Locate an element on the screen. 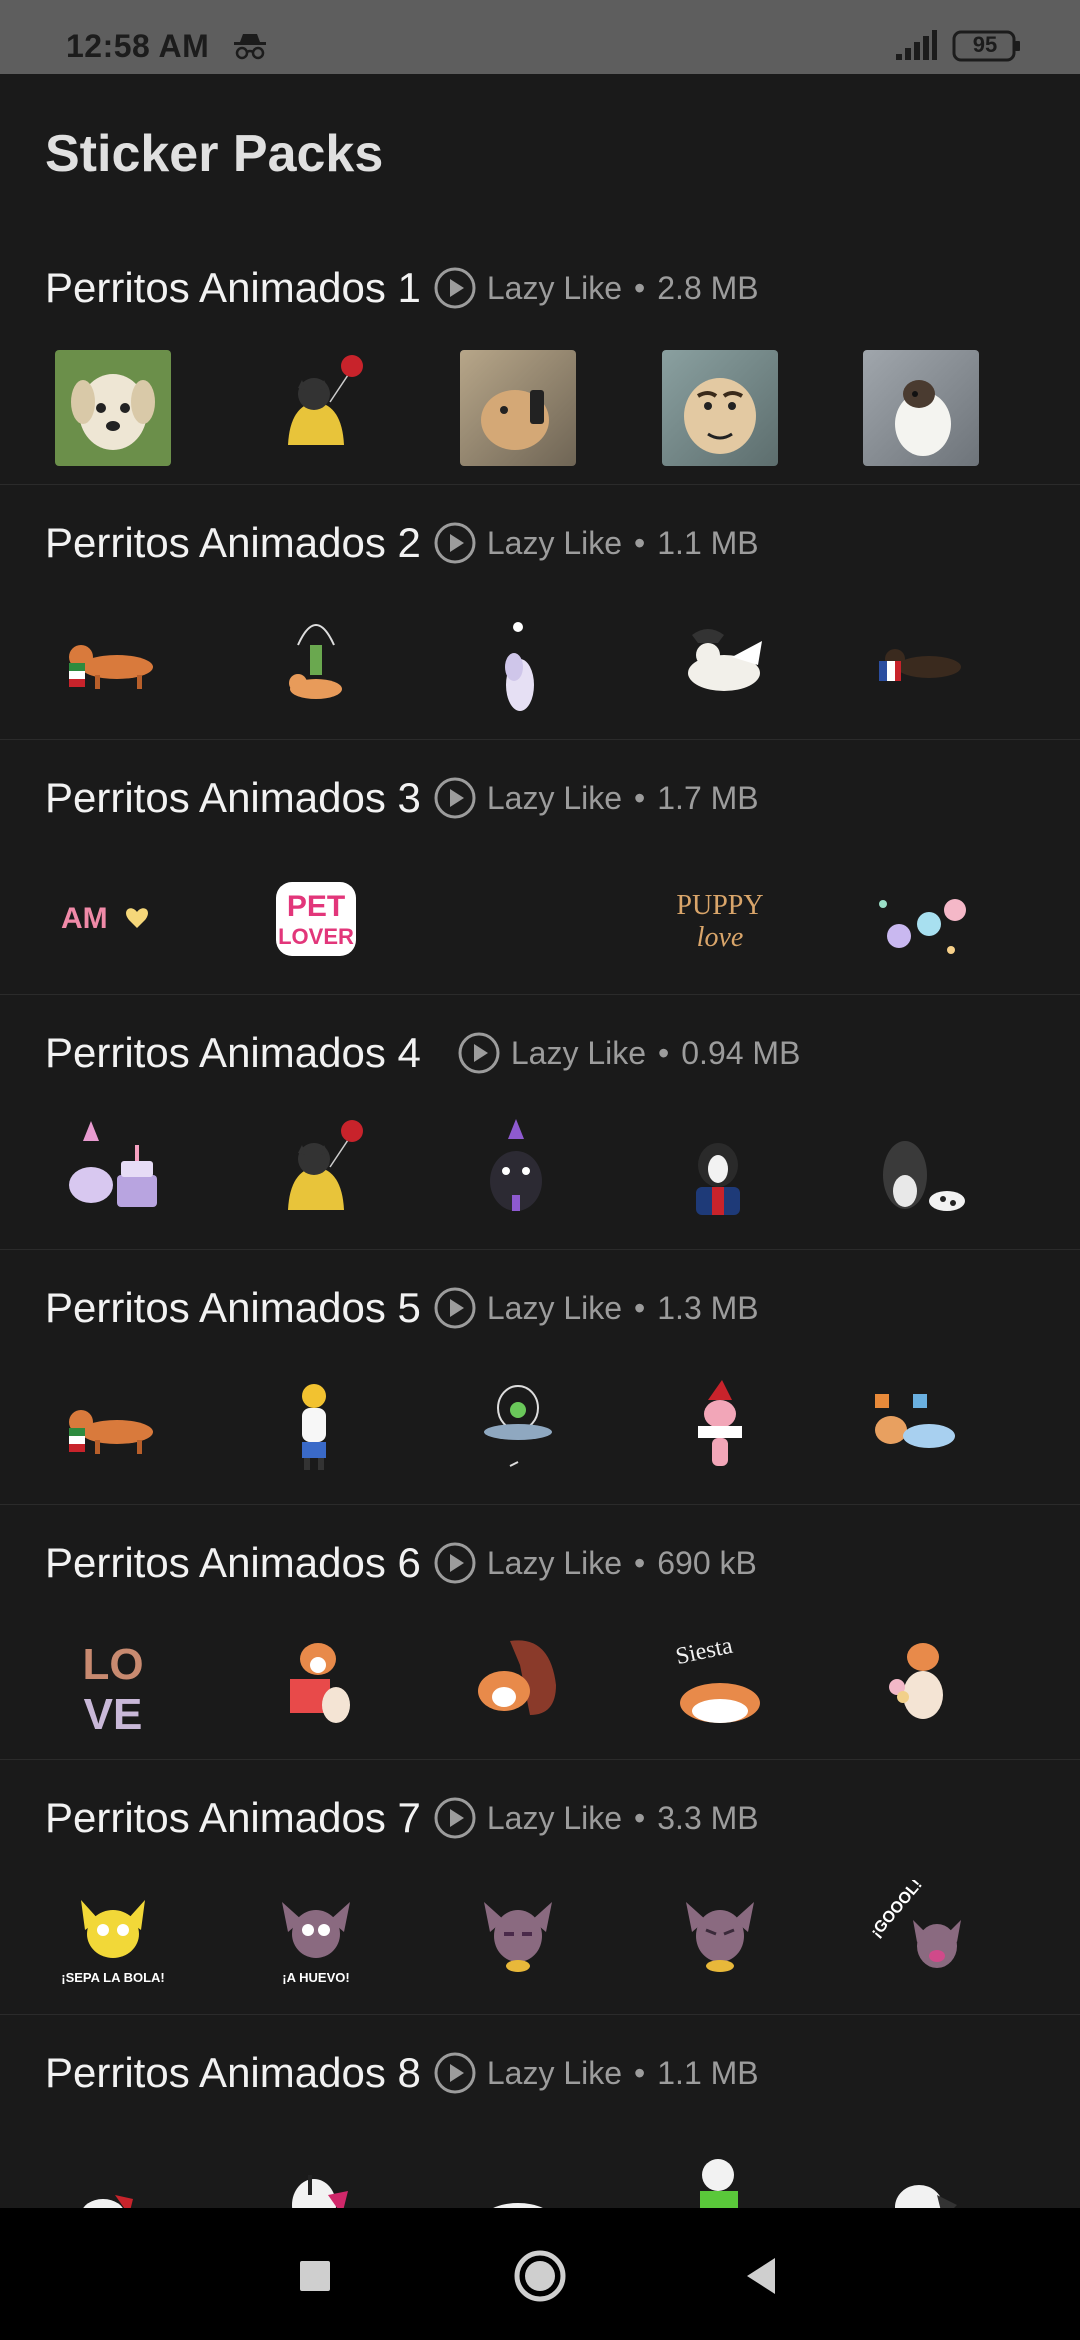  sticker-amo: AM is located at coordinates (113, 918).